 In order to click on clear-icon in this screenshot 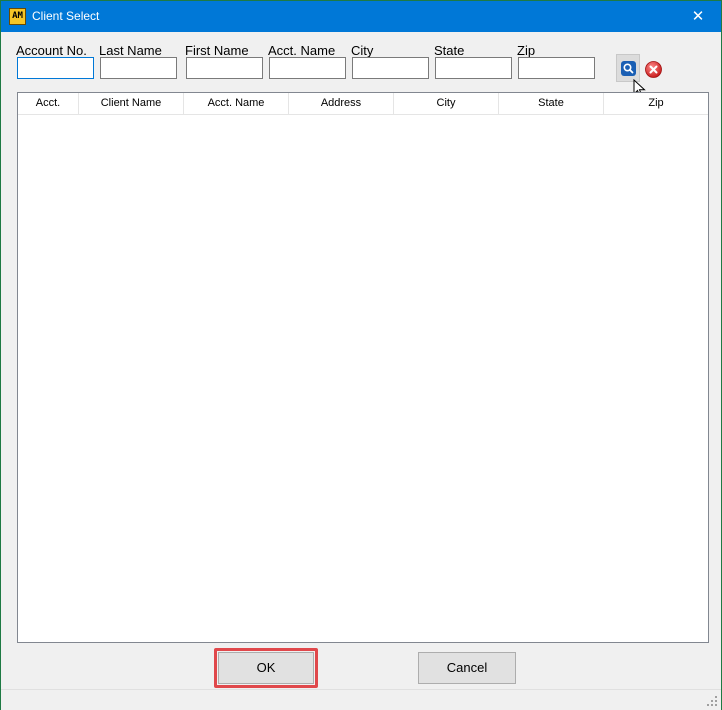, I will do `click(653, 69)`.